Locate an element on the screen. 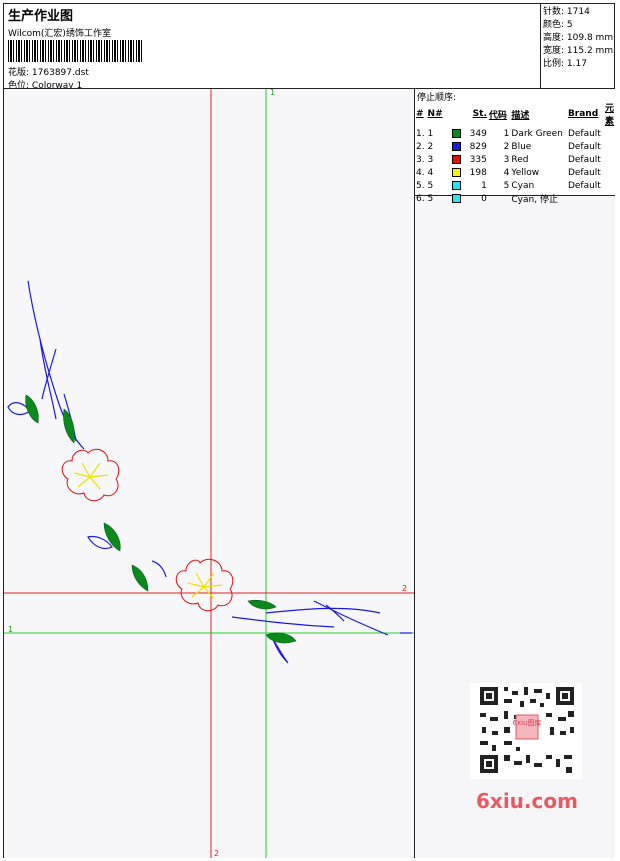  row-number: 4 is located at coordinates (430, 172).